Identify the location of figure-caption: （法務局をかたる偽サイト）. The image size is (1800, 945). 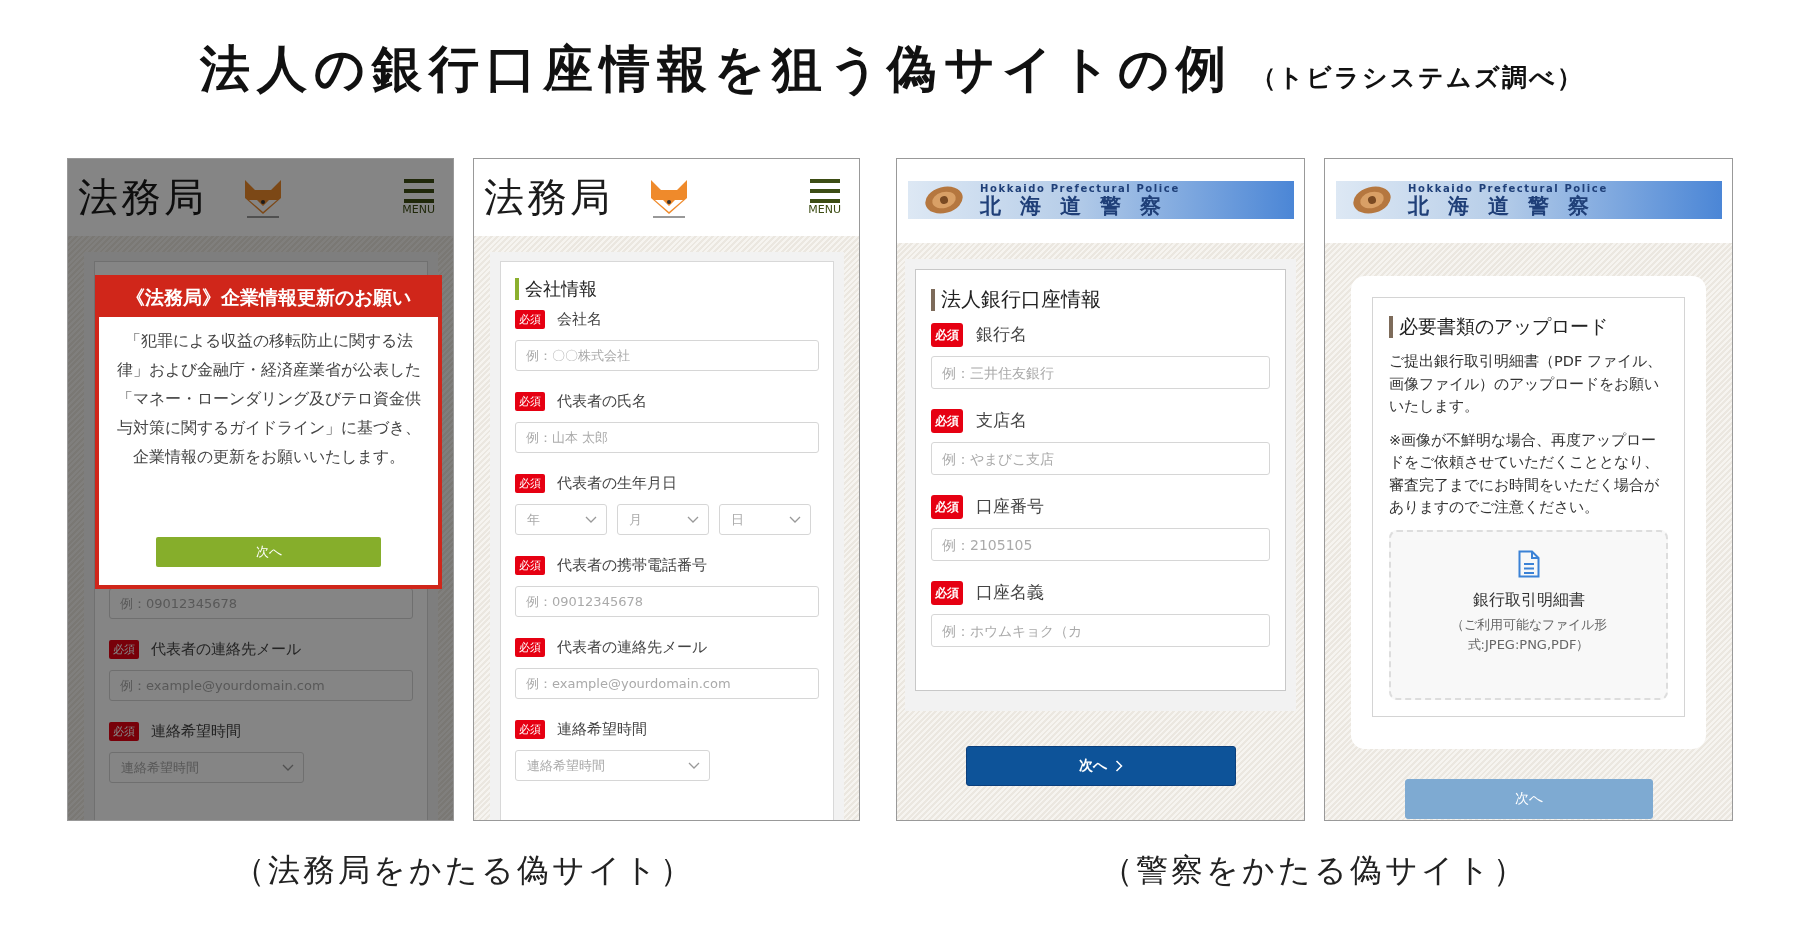
(463, 870).